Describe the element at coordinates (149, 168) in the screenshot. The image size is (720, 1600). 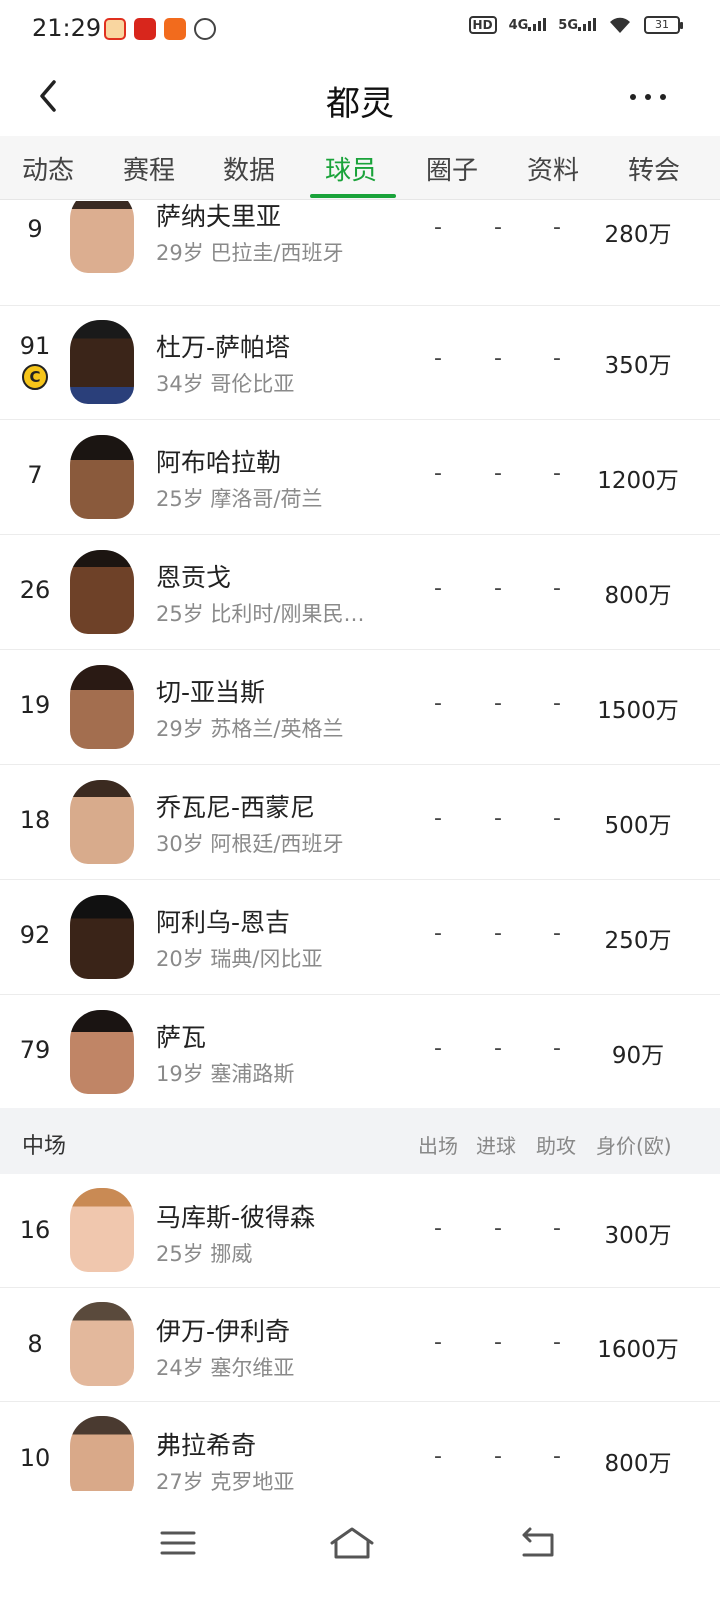
I see `tab-schedule: 赛程` at that location.